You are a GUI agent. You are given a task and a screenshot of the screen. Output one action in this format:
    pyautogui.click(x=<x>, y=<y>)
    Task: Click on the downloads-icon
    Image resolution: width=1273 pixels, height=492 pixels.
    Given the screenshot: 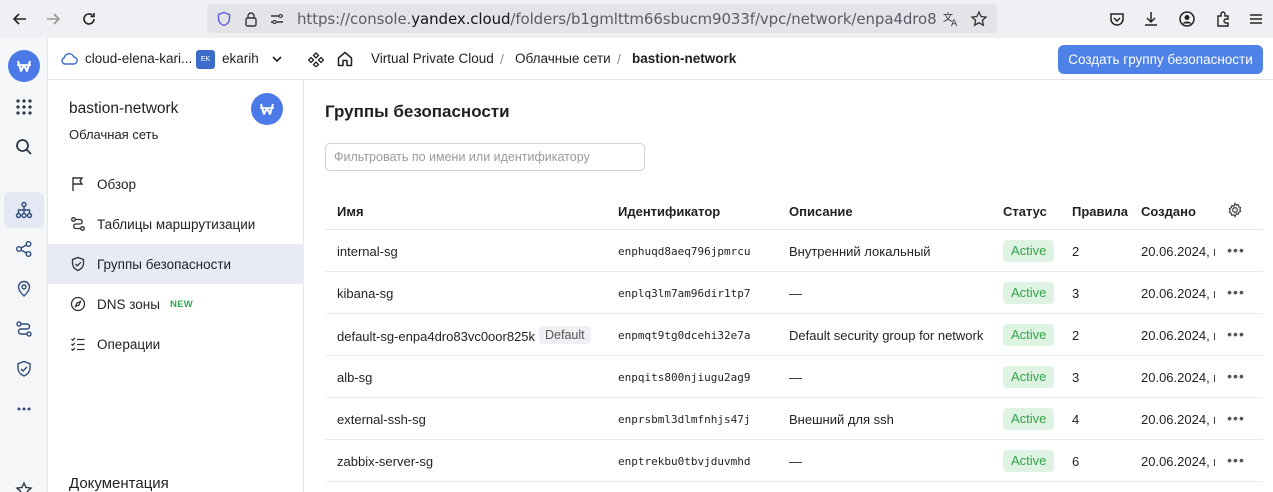 What is the action you would take?
    pyautogui.click(x=1151, y=19)
    